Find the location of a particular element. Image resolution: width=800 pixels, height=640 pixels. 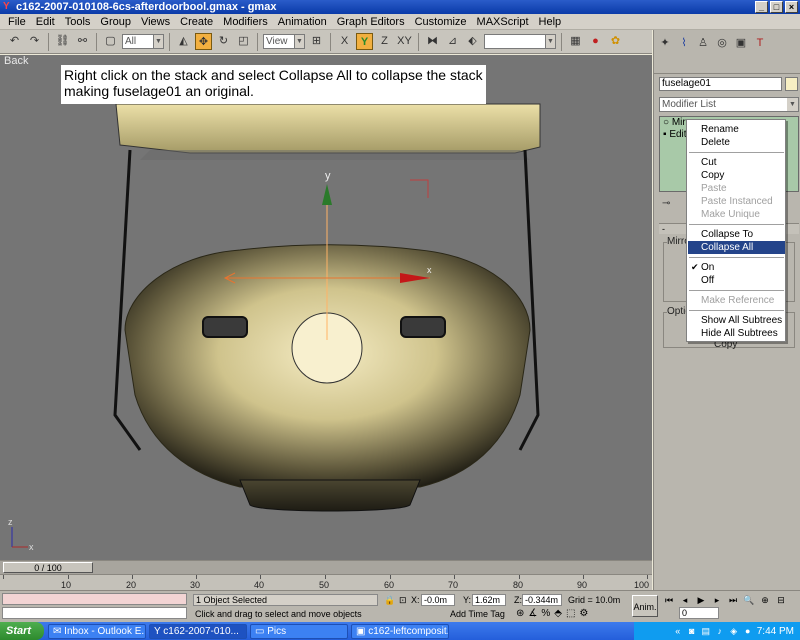

select-object-icon: ◭ is located at coordinates (183, 41).